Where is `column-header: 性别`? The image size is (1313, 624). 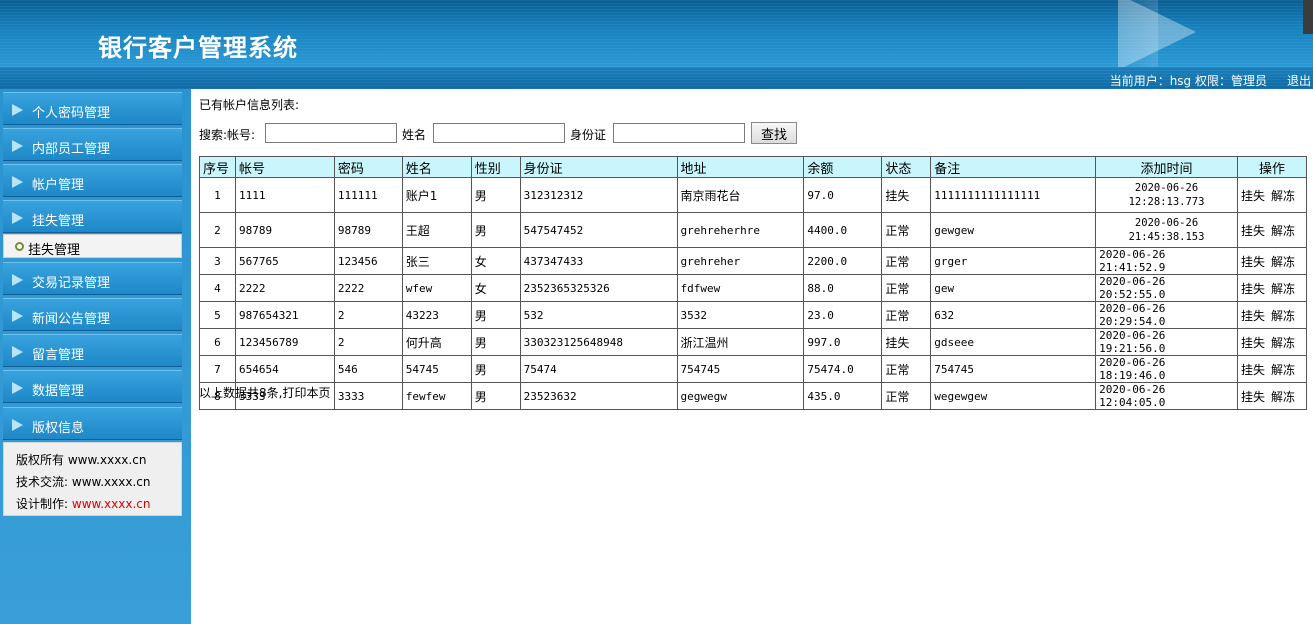 column-header: 性别 is located at coordinates (495, 167).